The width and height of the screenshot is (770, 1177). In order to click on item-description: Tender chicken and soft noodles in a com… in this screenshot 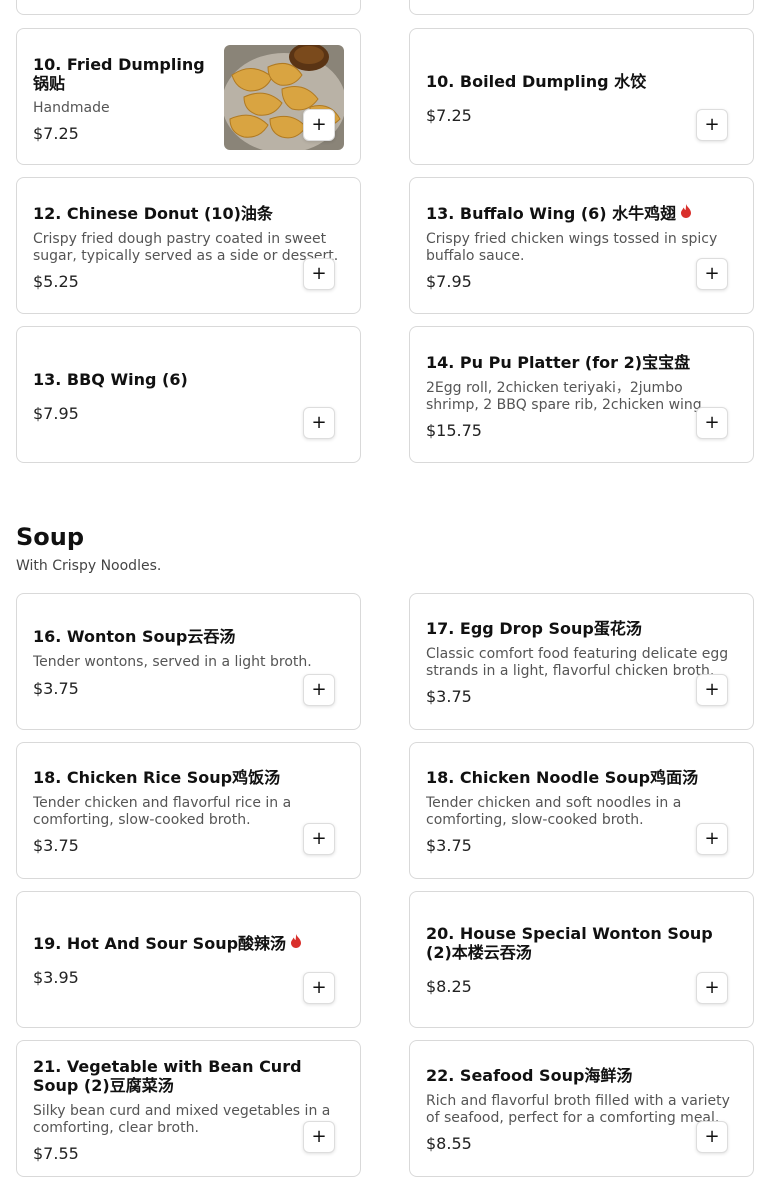, I will do `click(554, 811)`.